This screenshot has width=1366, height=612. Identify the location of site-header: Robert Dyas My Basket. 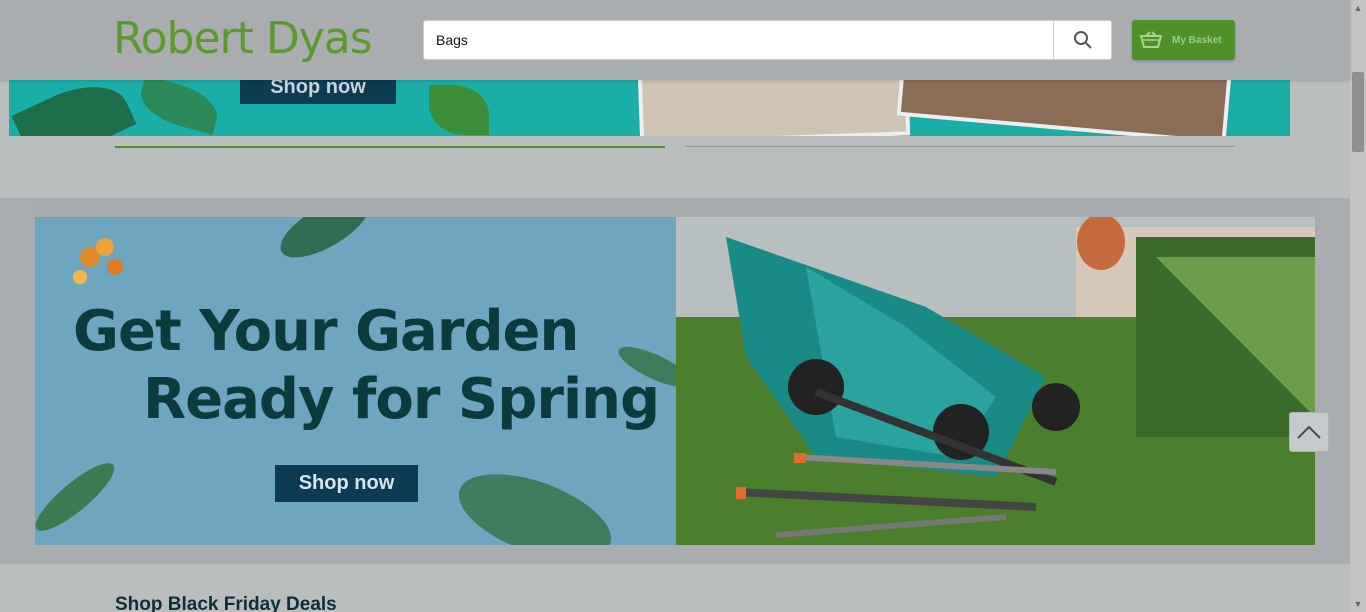
(675, 40).